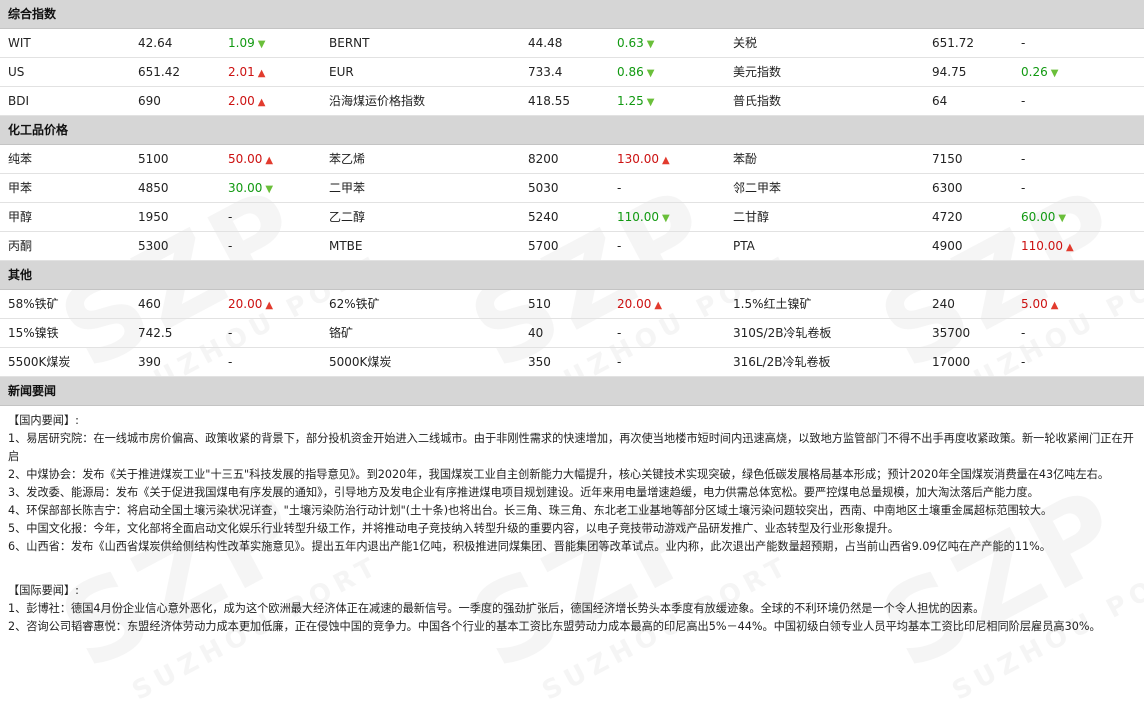  I want to click on item-change: 60.00 ▼, so click(1043, 217).